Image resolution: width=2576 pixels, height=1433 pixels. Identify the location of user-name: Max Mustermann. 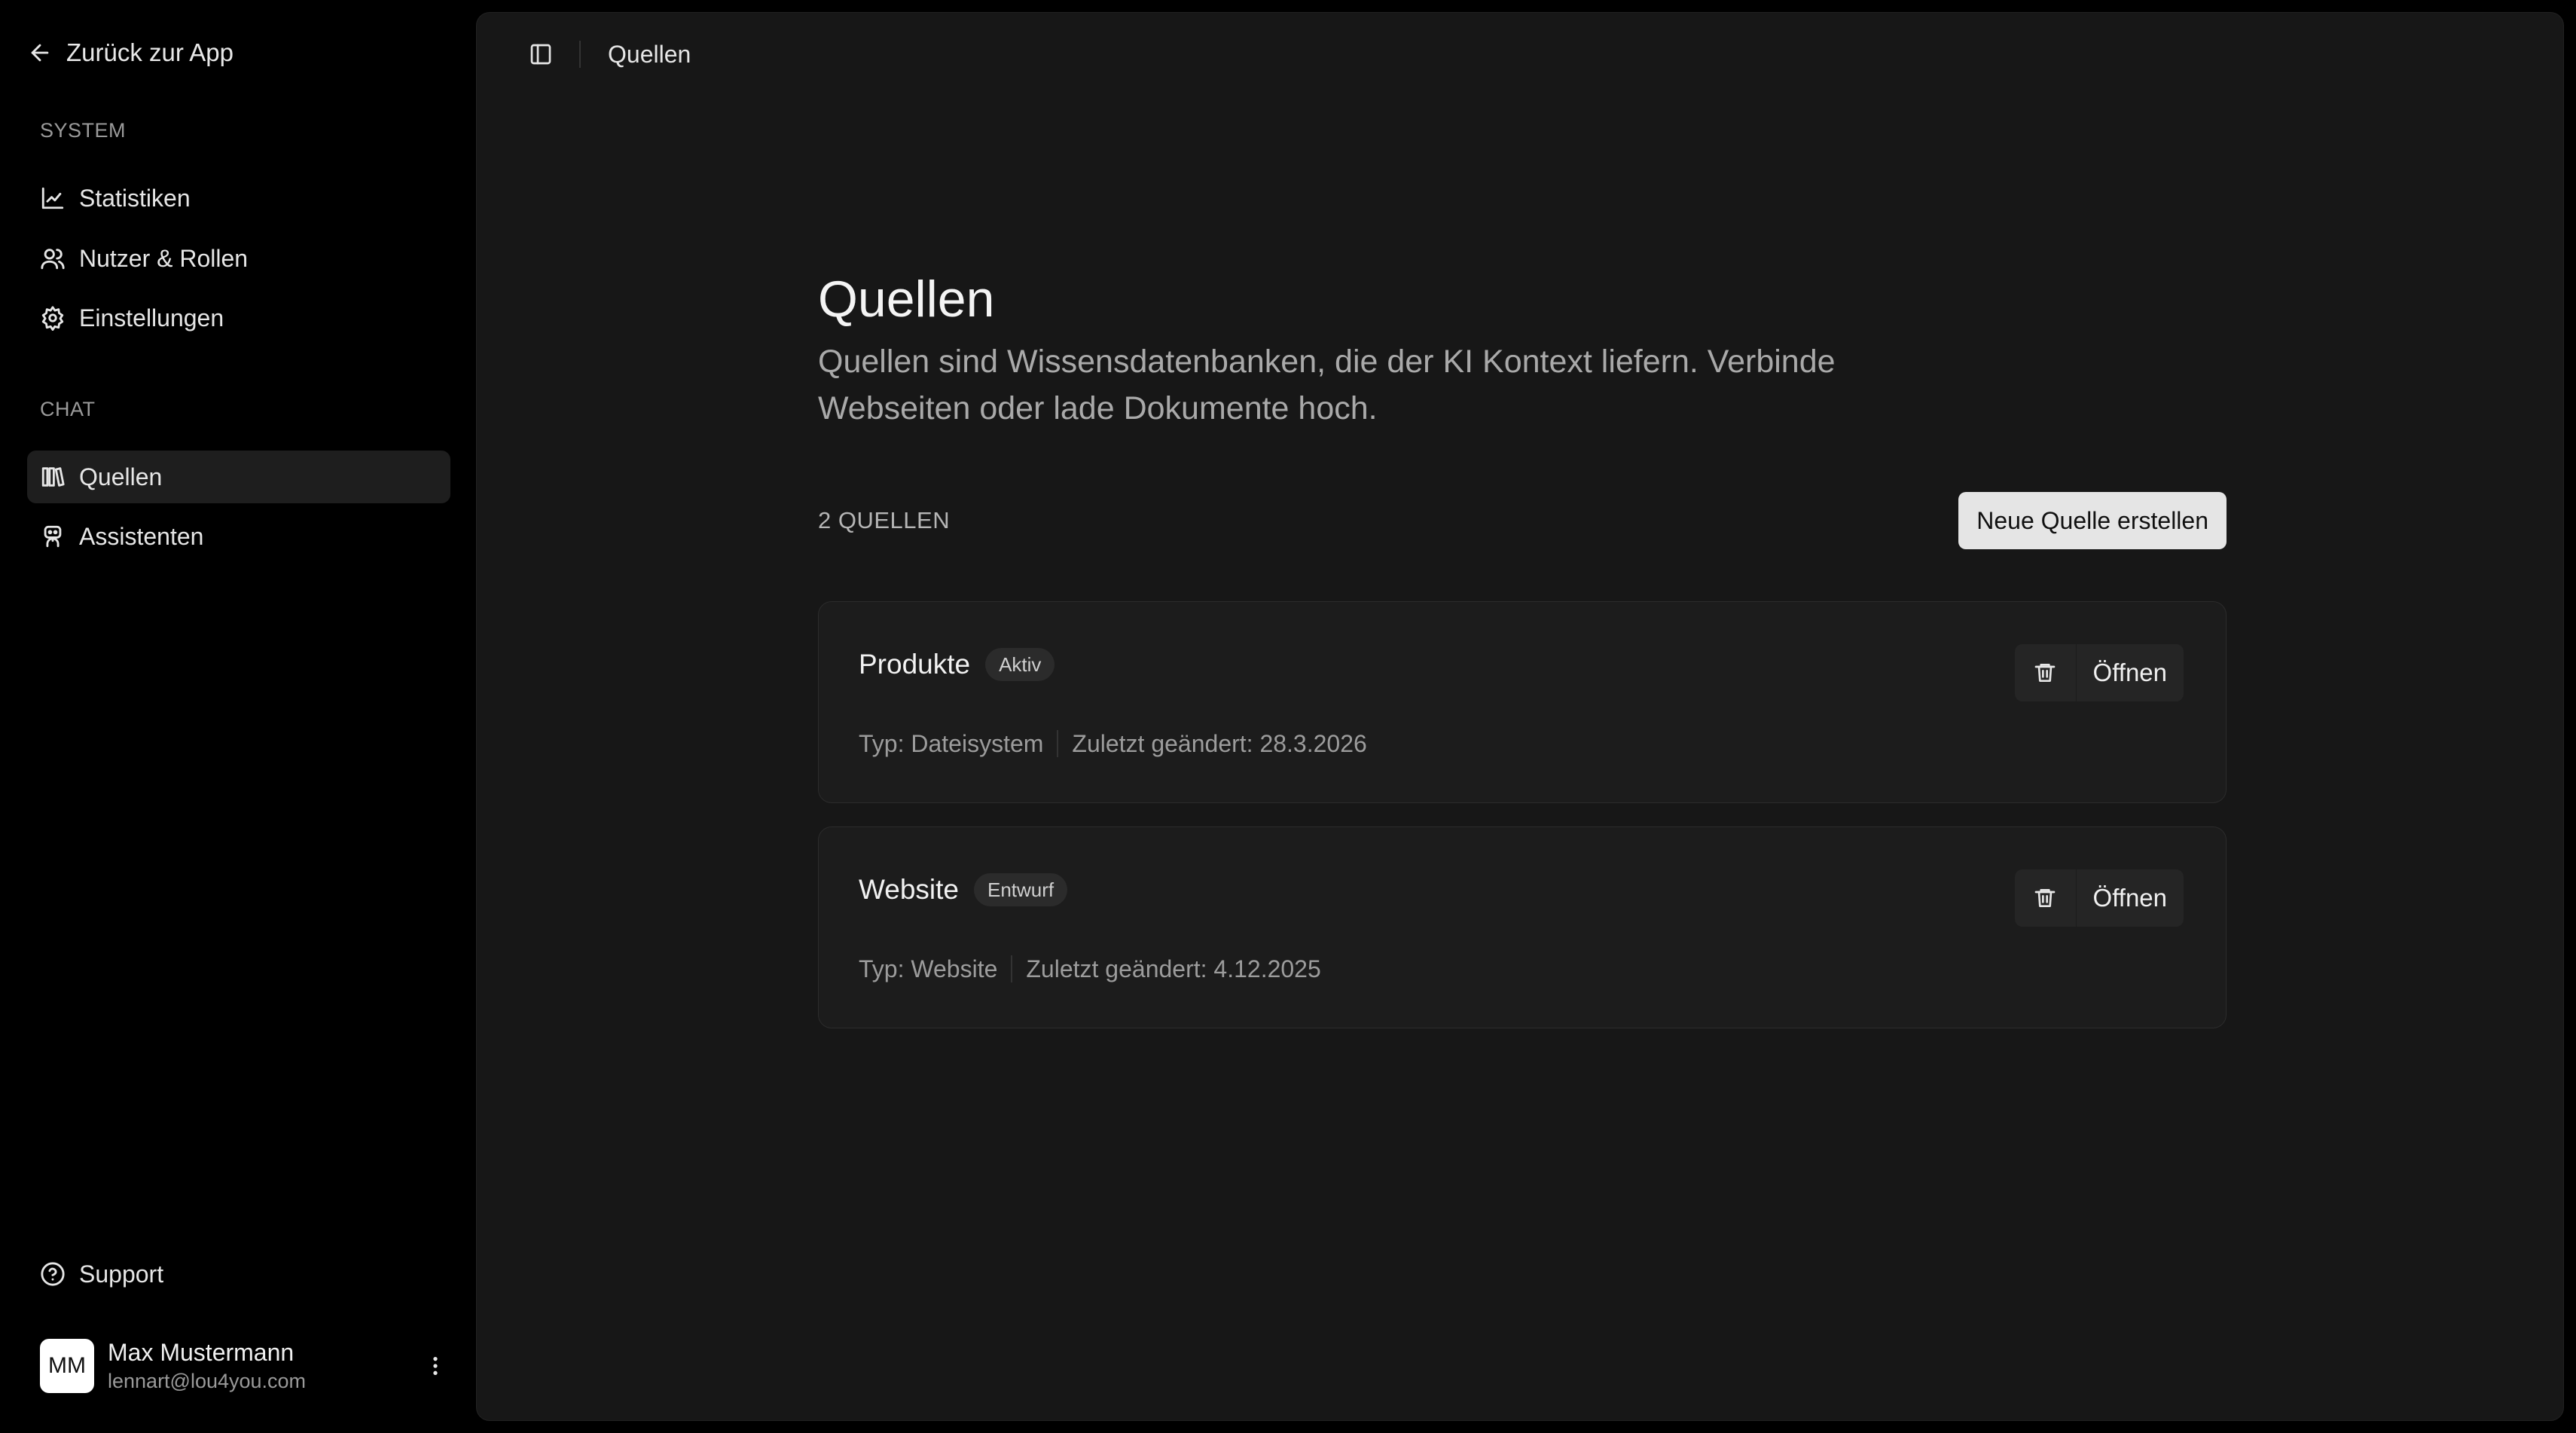
(202, 1352).